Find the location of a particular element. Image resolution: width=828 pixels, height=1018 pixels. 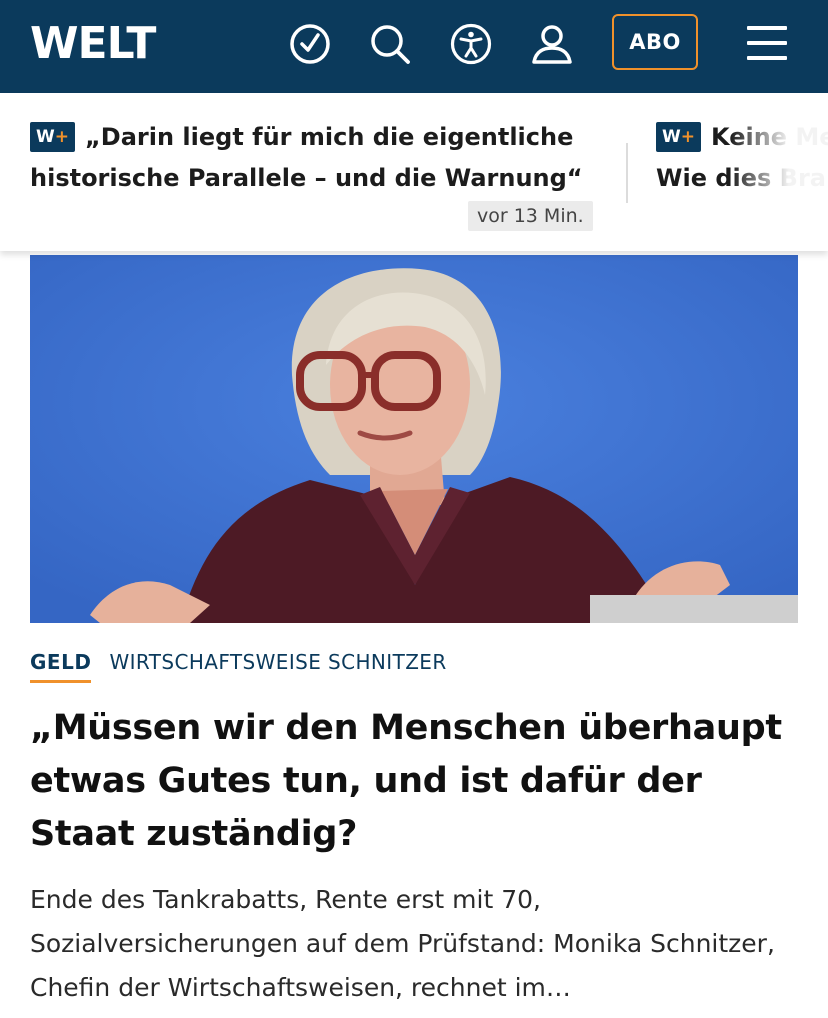

search-icon is located at coordinates (390, 44).